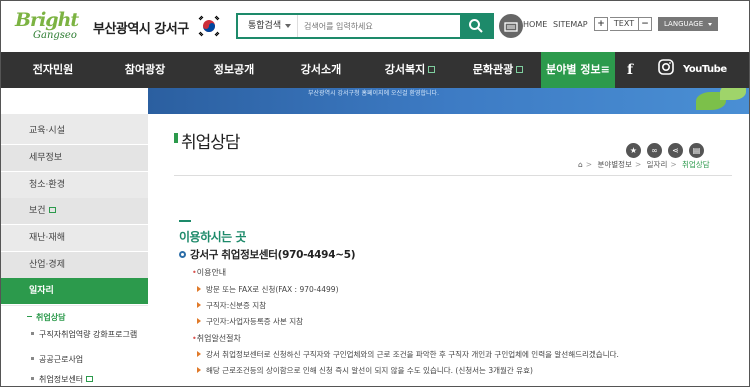 The width and height of the screenshot is (750, 387). Describe the element at coordinates (696, 164) in the screenshot. I see `breadcrumb-current: 취업상담` at that location.